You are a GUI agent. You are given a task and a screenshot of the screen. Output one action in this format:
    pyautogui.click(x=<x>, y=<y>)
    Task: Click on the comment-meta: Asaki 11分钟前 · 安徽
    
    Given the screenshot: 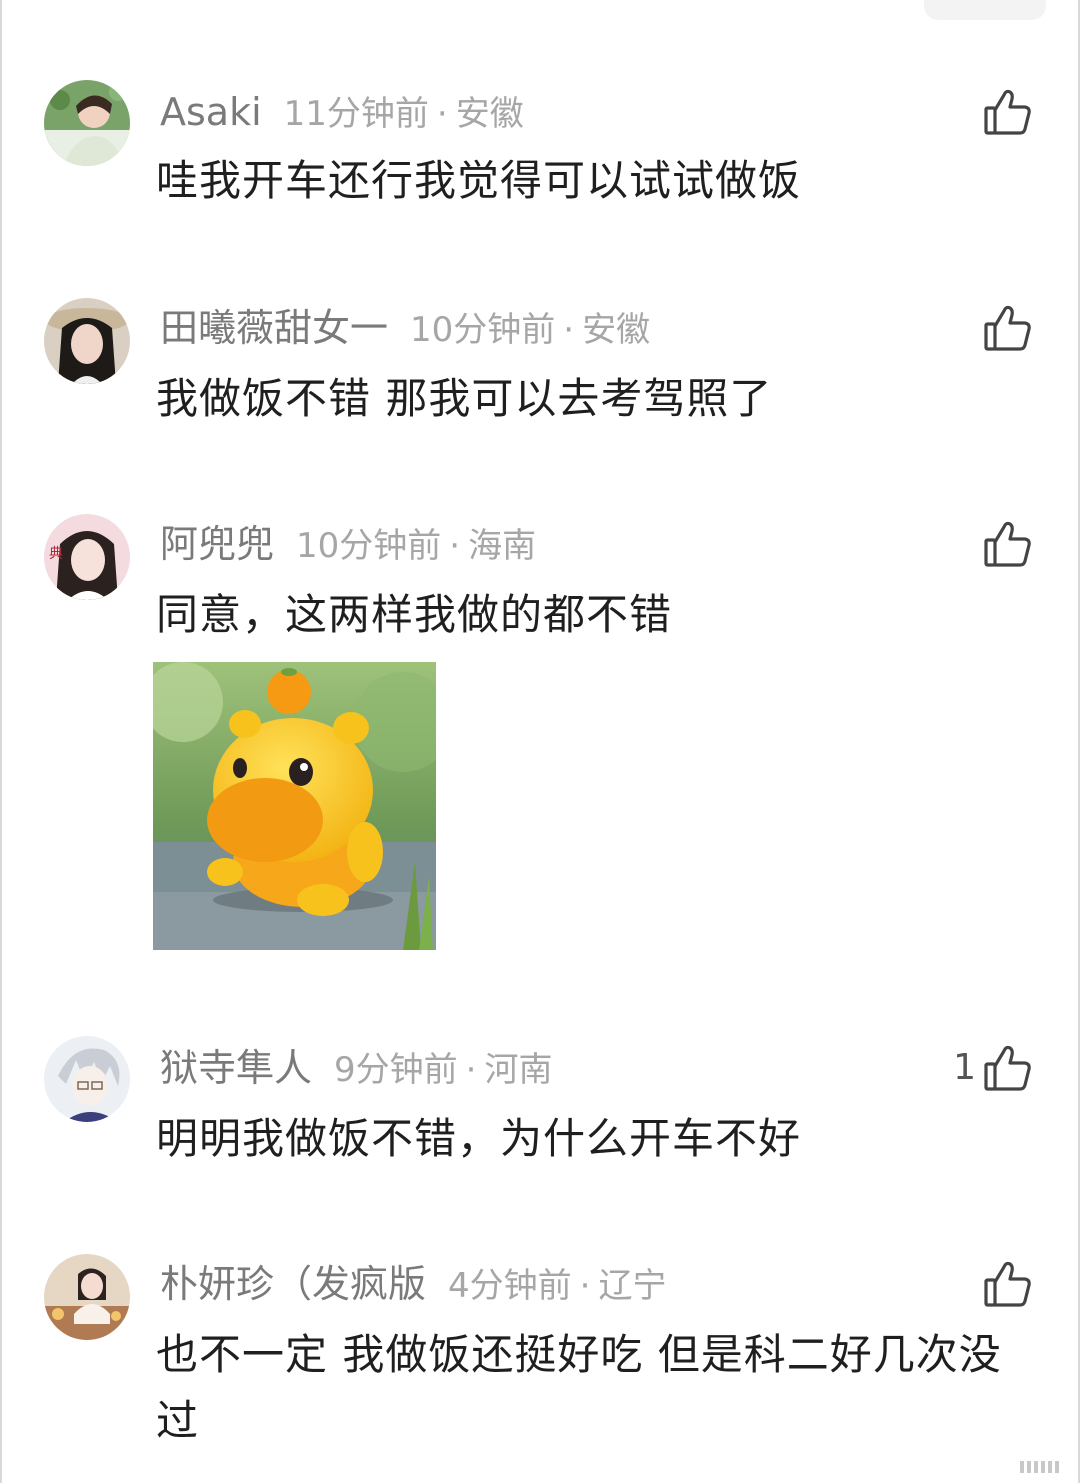 What is the action you would take?
    pyautogui.click(x=342, y=112)
    